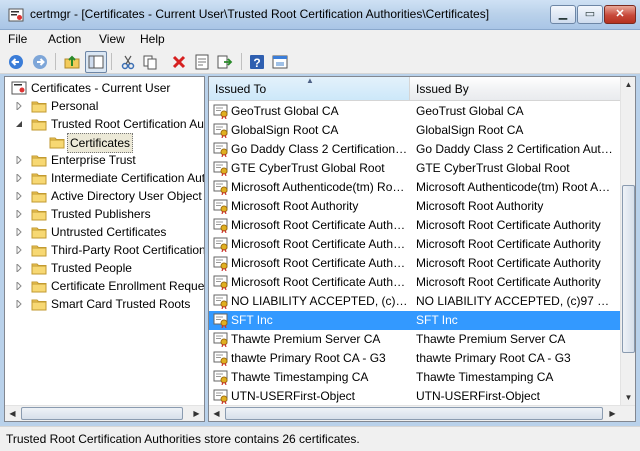 This screenshot has height=451, width=640. What do you see at coordinates (150, 62) in the screenshot?
I see `copy-icon` at bounding box center [150, 62].